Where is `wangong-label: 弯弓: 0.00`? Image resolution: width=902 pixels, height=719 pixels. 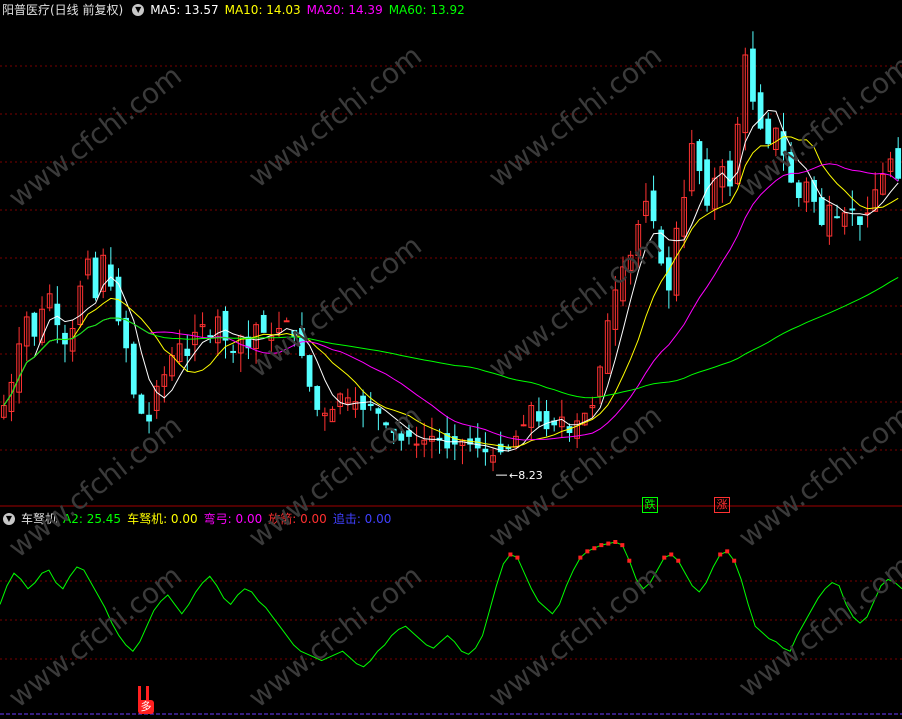 wangong-label: 弯弓: 0.00 is located at coordinates (233, 519).